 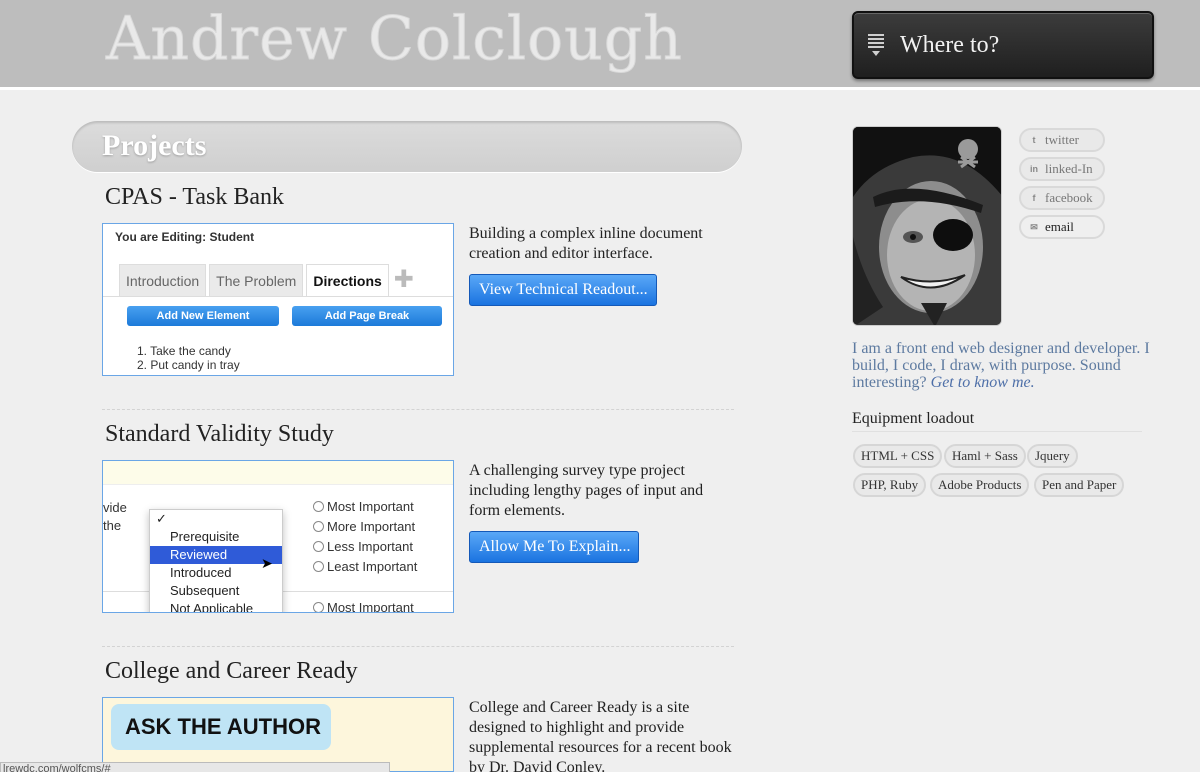 What do you see at coordinates (161, 518) in the screenshot?
I see `menu-item: ✓` at bounding box center [161, 518].